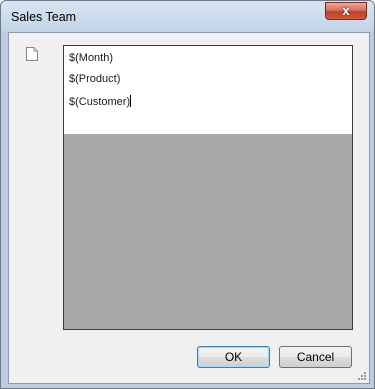  Describe the element at coordinates (32, 54) in the screenshot. I see `document-icon` at that location.